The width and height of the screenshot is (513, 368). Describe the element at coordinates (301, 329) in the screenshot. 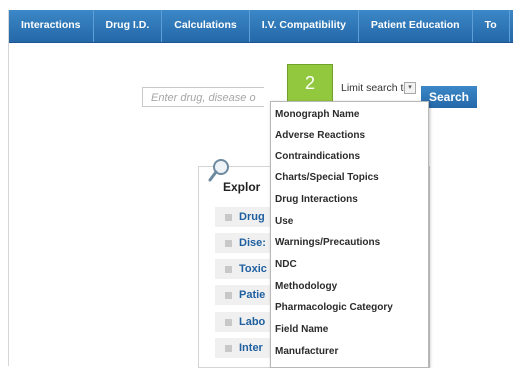

I see `option-field-name: Field Name` at that location.